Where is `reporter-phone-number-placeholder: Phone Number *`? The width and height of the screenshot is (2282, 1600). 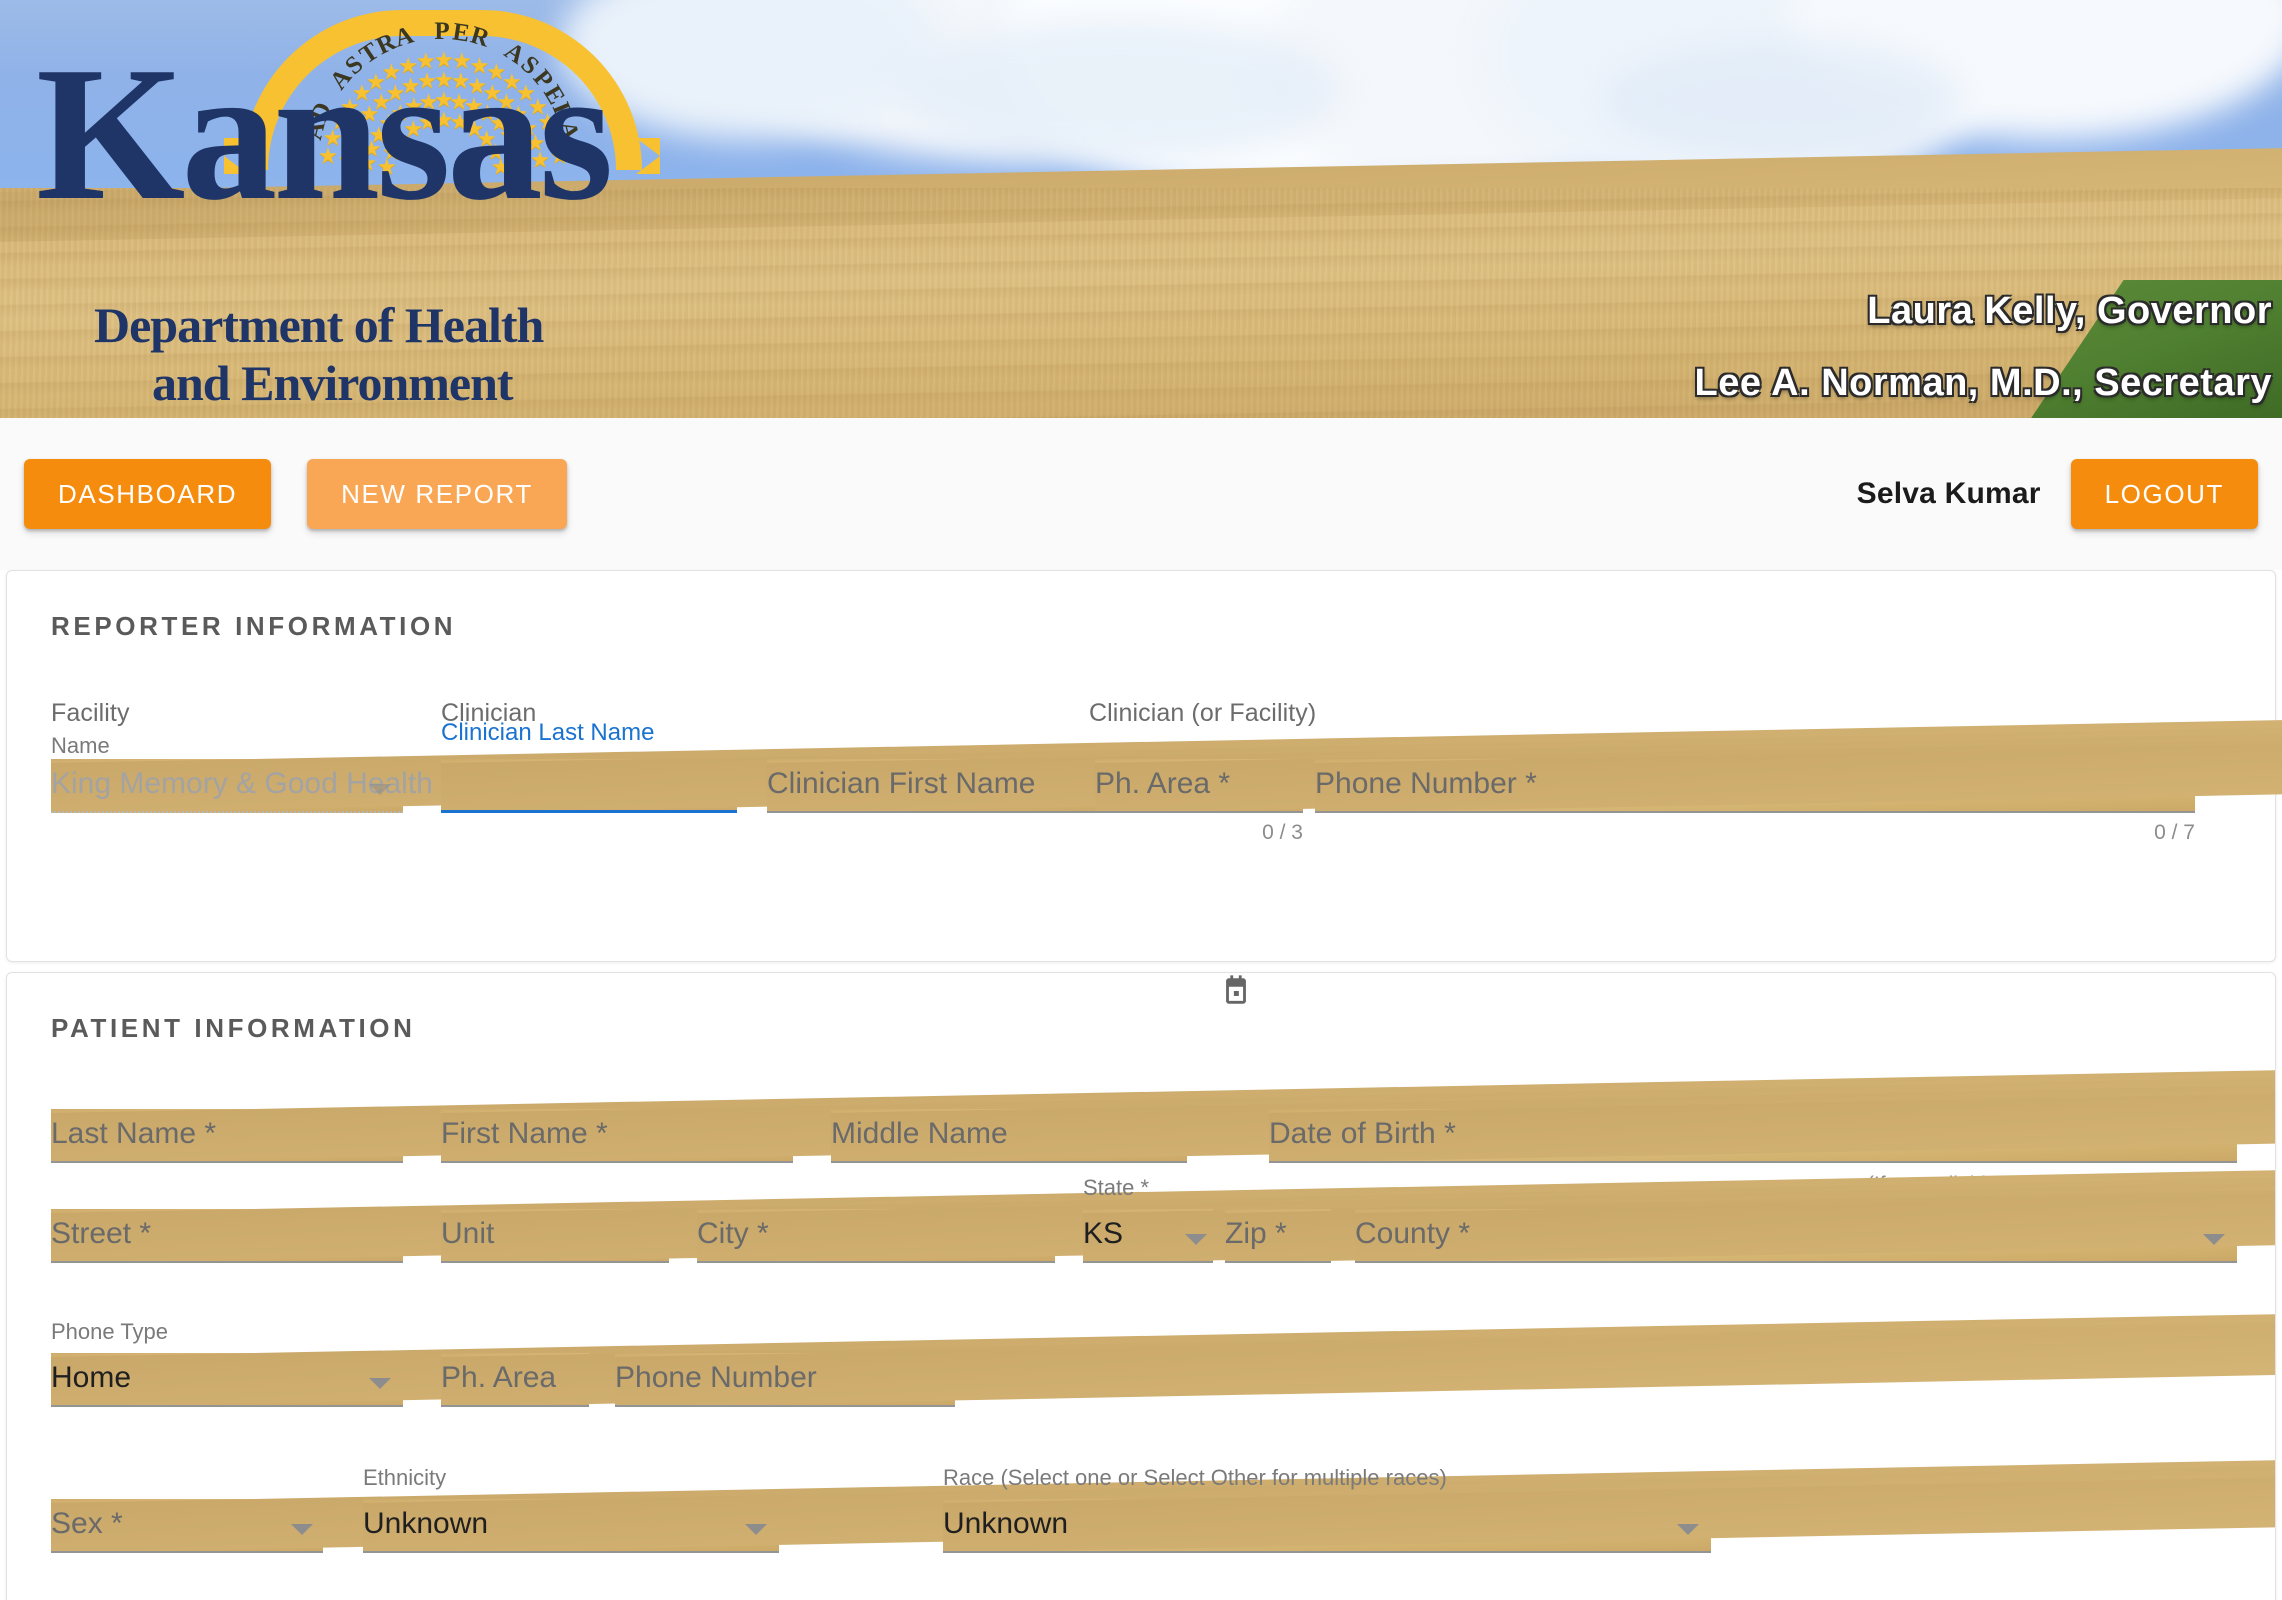 reporter-phone-number-placeholder: Phone Number * is located at coordinates (1426, 783).